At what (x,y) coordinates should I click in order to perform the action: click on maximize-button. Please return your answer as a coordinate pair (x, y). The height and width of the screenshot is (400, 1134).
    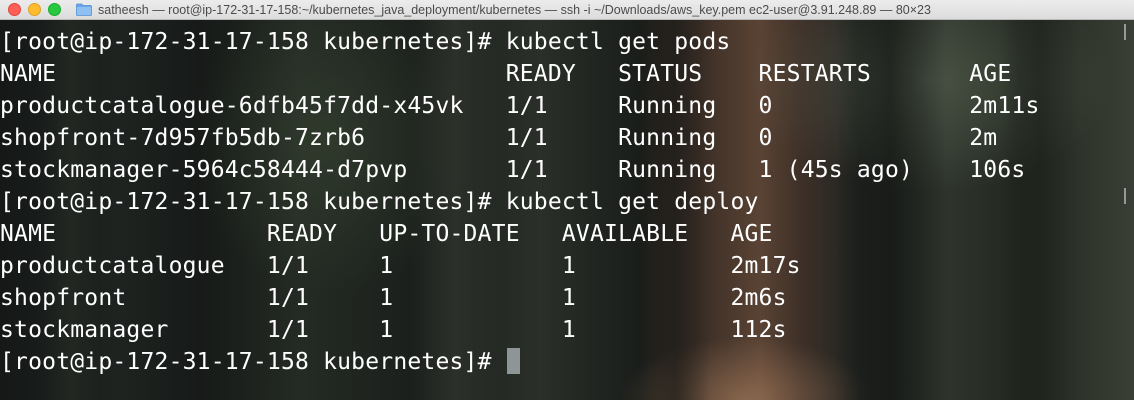
    Looking at the image, I should click on (54, 9).